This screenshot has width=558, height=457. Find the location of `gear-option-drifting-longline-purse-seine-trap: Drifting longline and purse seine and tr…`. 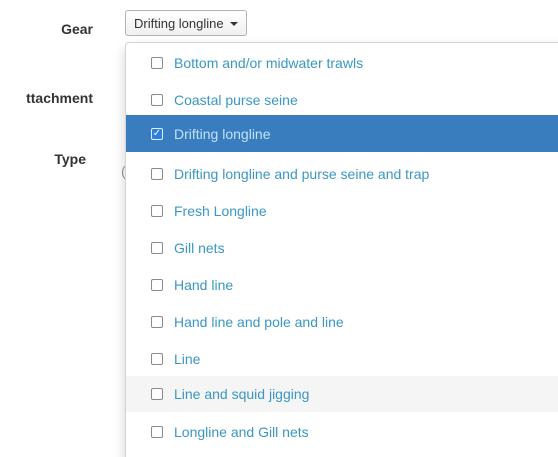

gear-option-drifting-longline-purse-seine-trap: Drifting longline and purse seine and tr… is located at coordinates (342, 174).